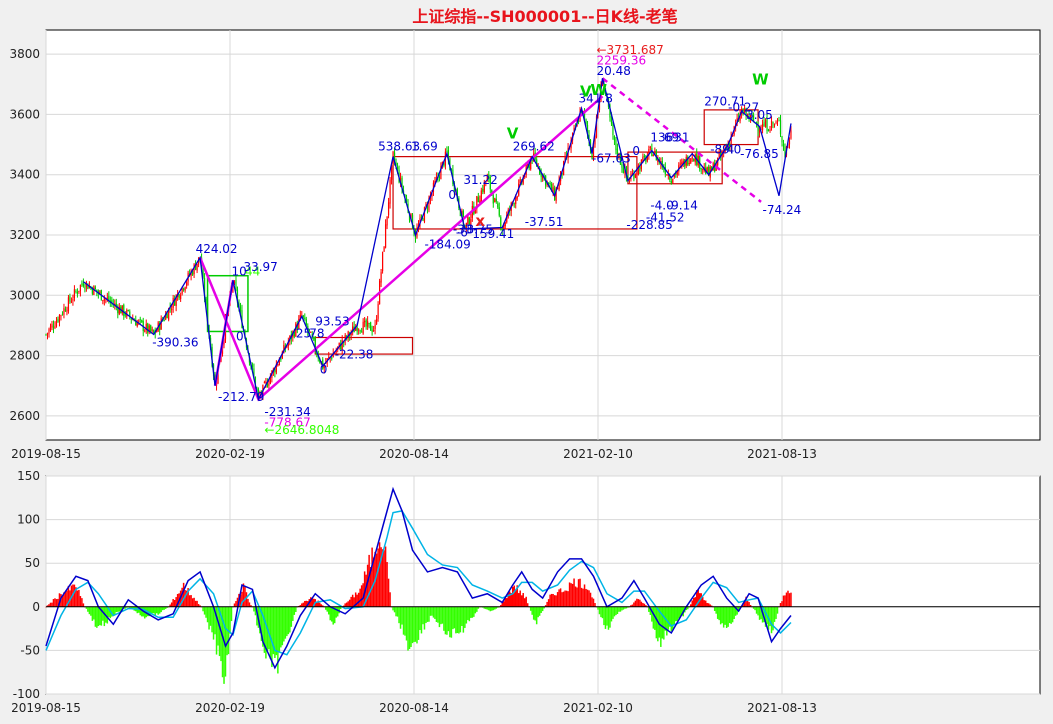  Describe the element at coordinates (611, 159) in the screenshot. I see `stroke-value-label: -67.63` at that location.